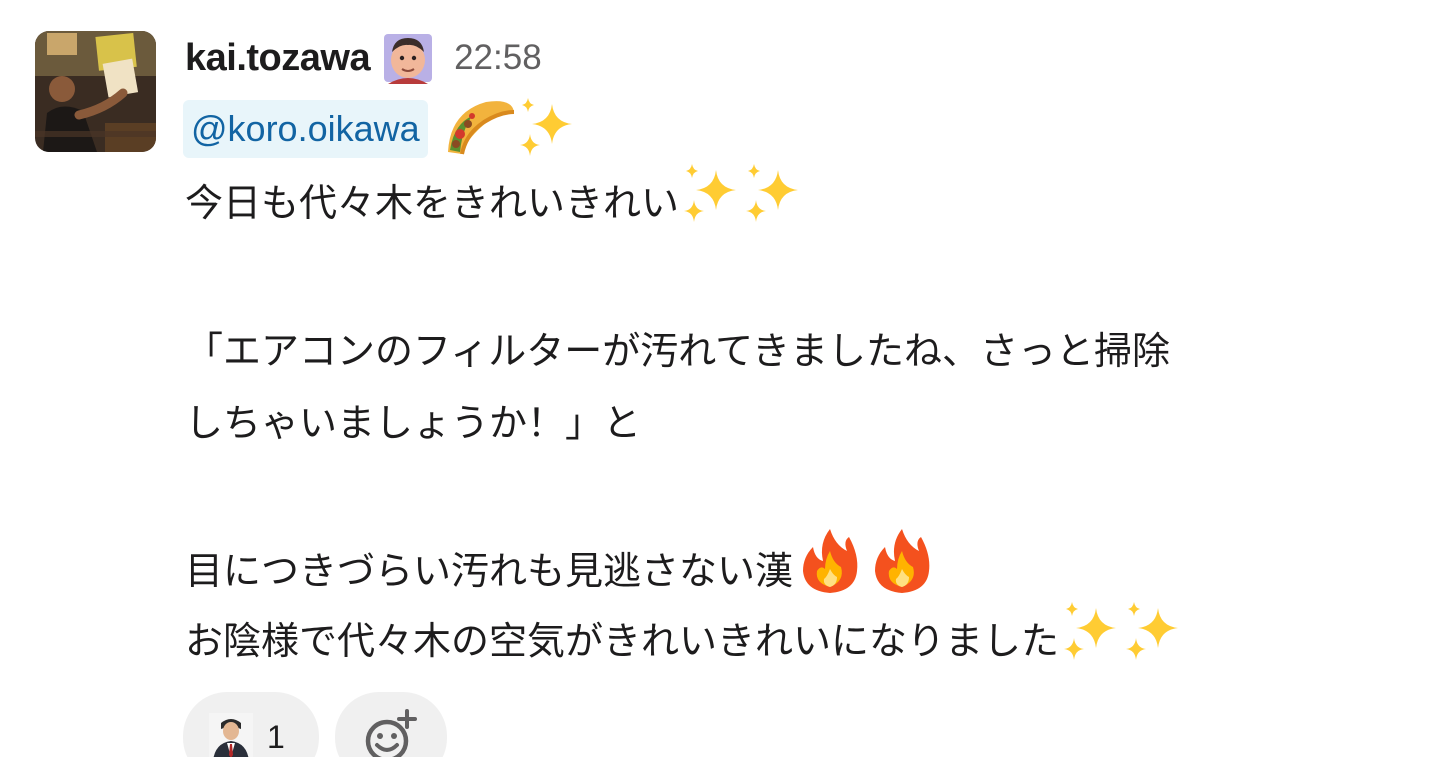  What do you see at coordinates (622, 641) in the screenshot?
I see `message-text: お陰様で代々木の空気がきれいきれいになりました` at bounding box center [622, 641].